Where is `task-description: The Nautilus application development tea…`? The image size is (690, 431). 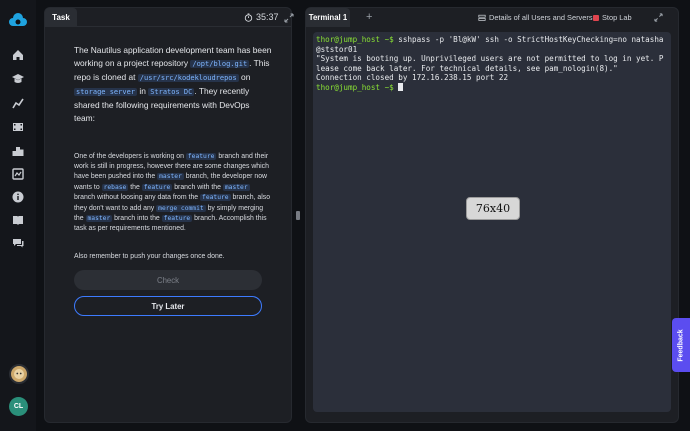 task-description: The Nautilus application development tea… is located at coordinates (173, 153).